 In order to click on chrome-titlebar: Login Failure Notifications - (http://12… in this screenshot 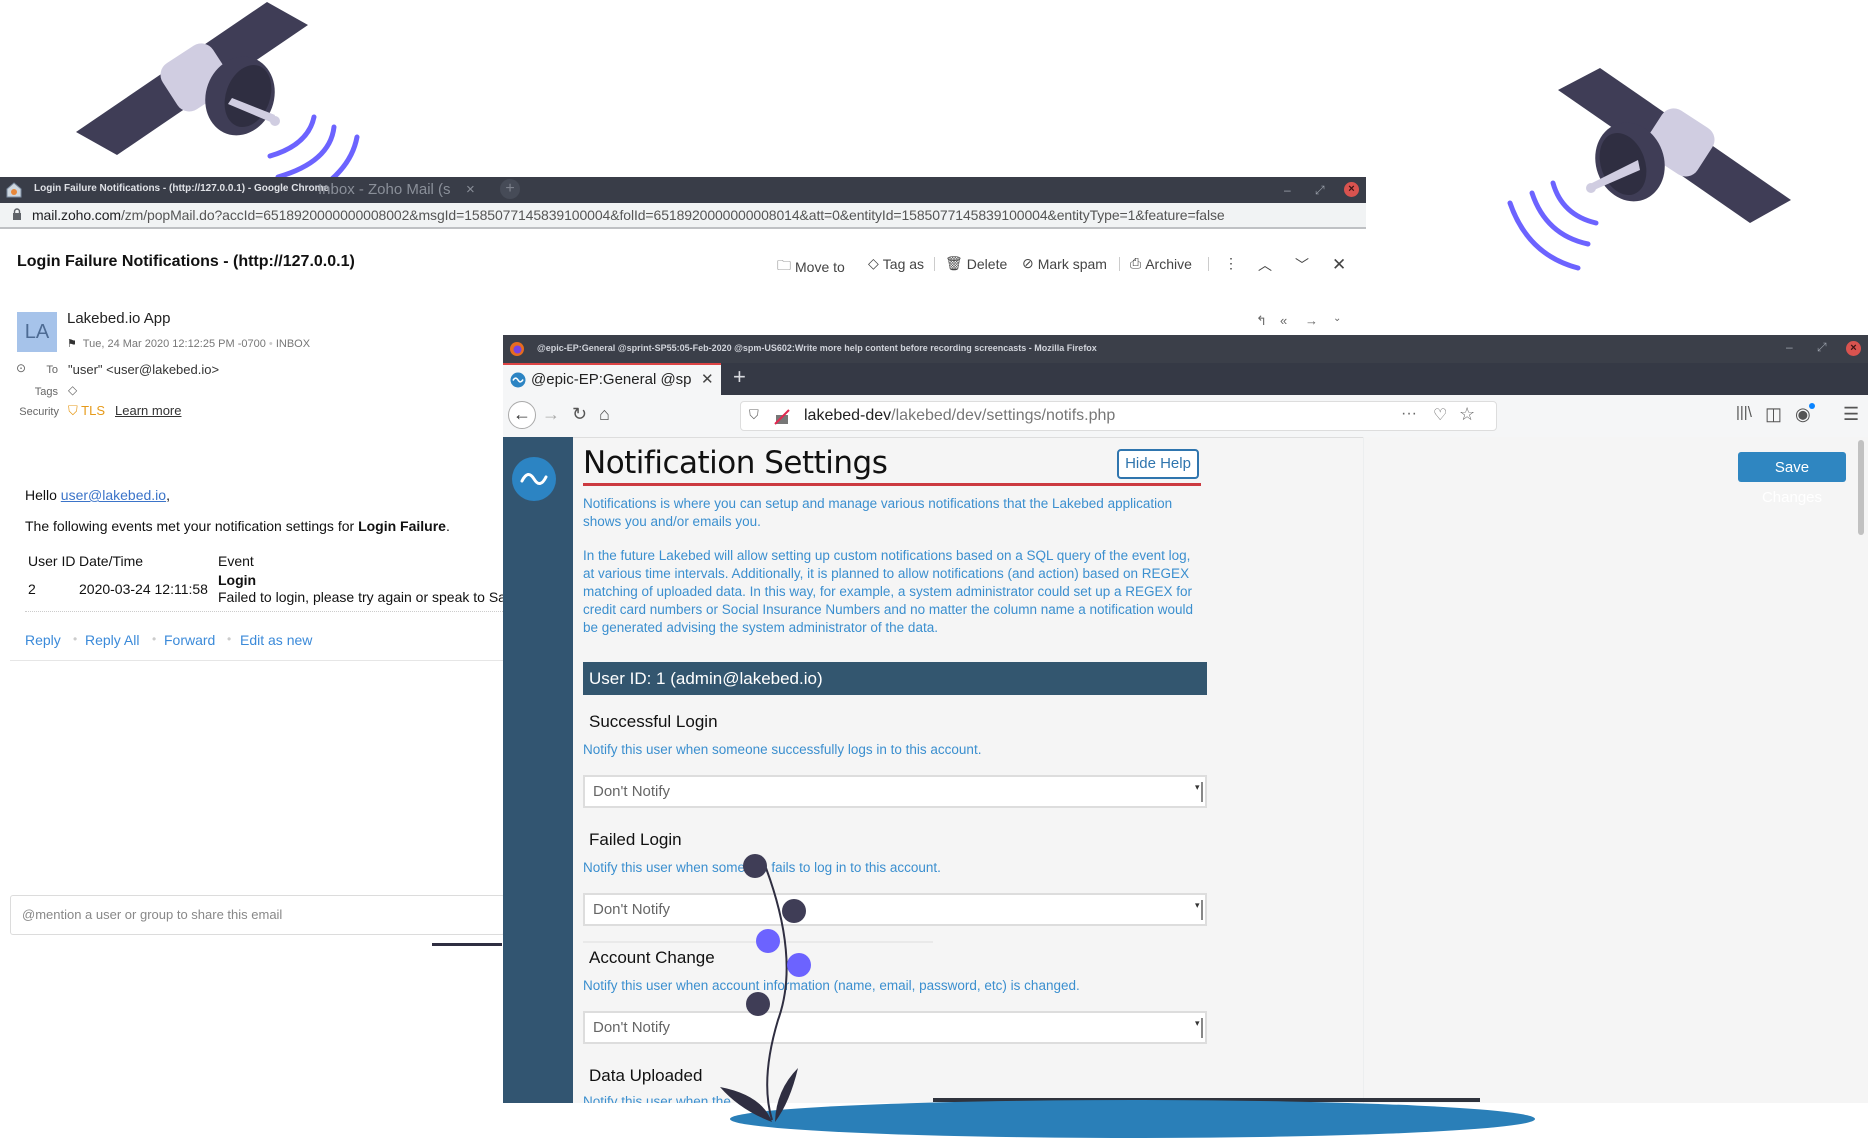, I will do `click(683, 190)`.